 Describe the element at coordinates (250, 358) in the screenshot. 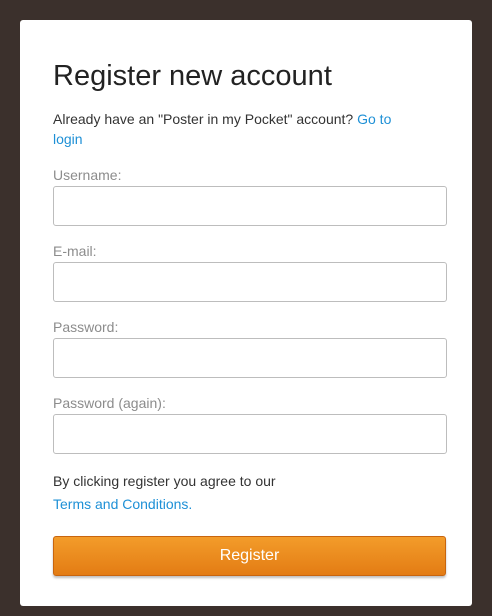

I see `password-input` at that location.